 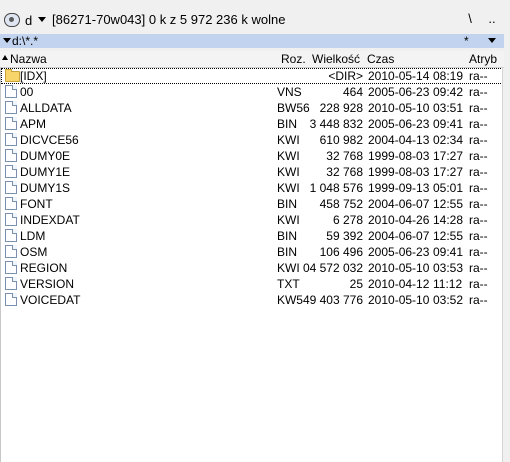 I want to click on file-name: OSM, so click(x=34, y=252).